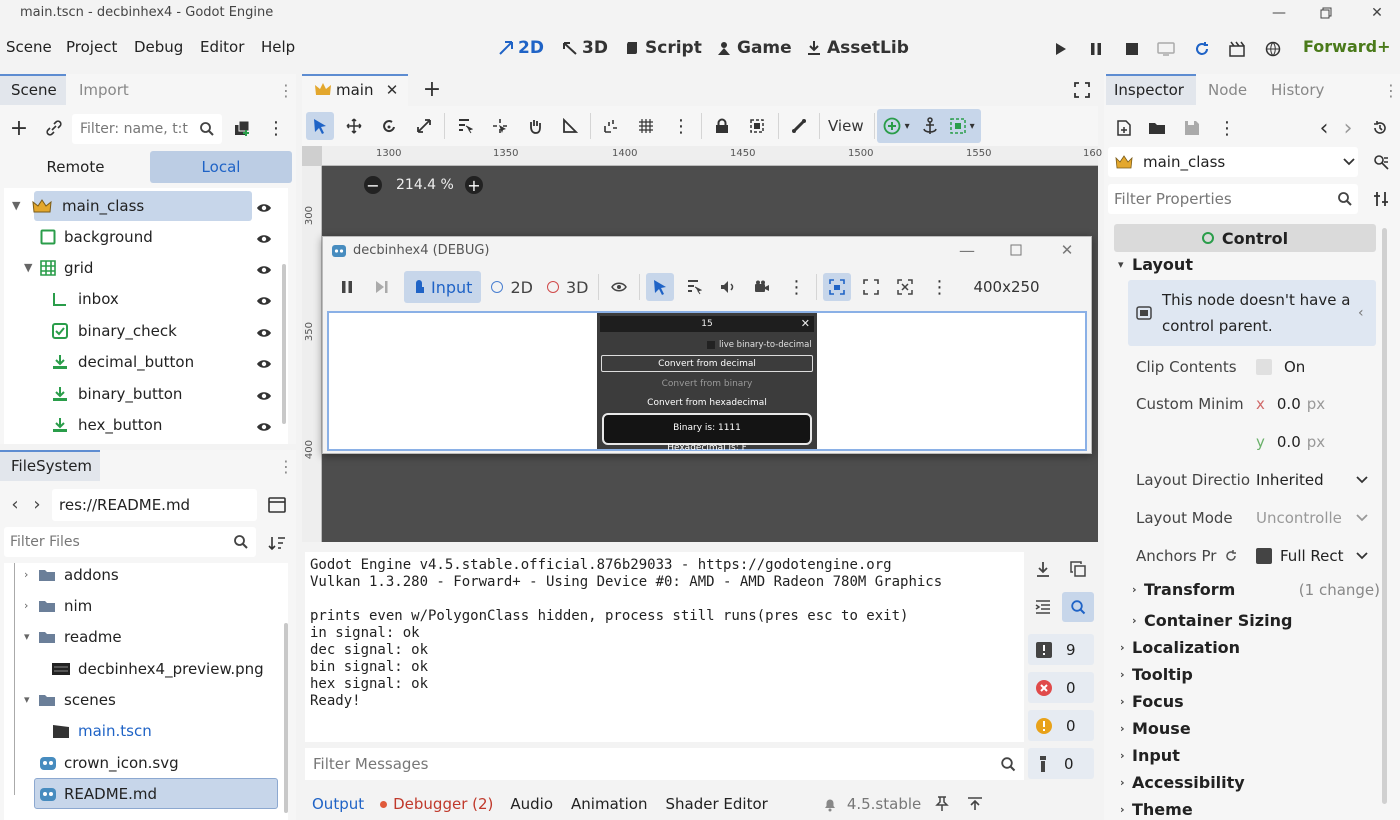 Image resolution: width=1400 pixels, height=820 pixels. Describe the element at coordinates (85, 298) in the screenshot. I see `tree-row-inbox: inbox` at that location.